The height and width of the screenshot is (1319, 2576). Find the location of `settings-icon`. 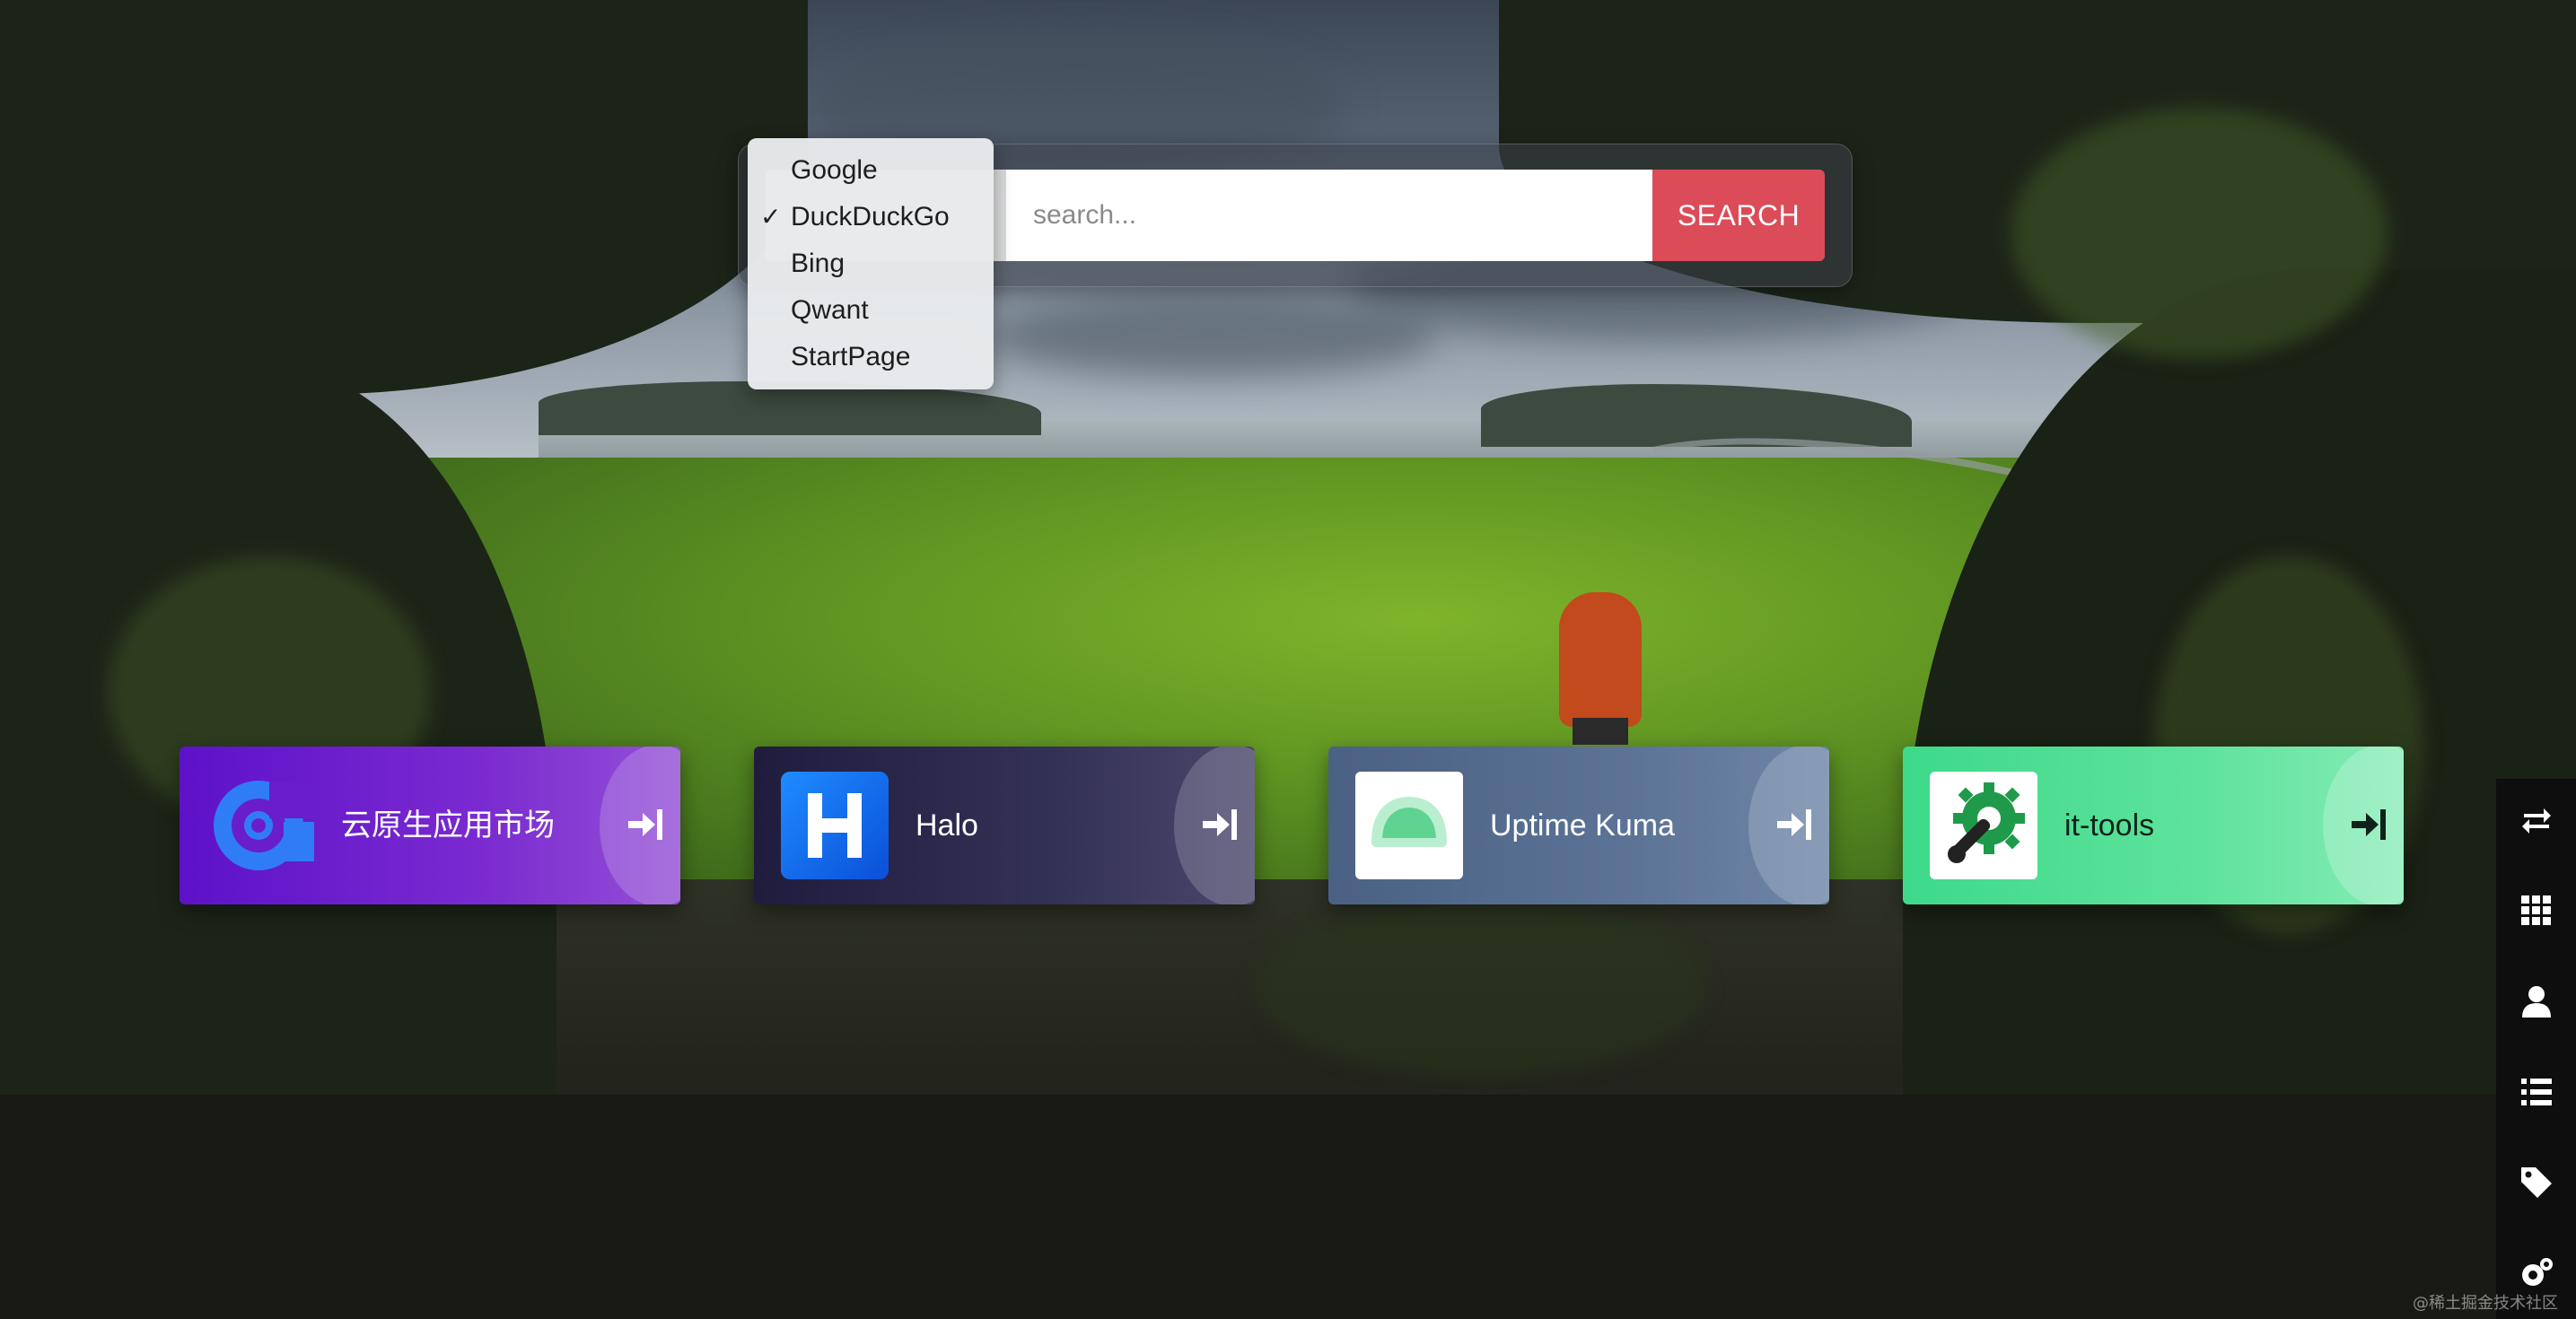

settings-icon is located at coordinates (2537, 1272).